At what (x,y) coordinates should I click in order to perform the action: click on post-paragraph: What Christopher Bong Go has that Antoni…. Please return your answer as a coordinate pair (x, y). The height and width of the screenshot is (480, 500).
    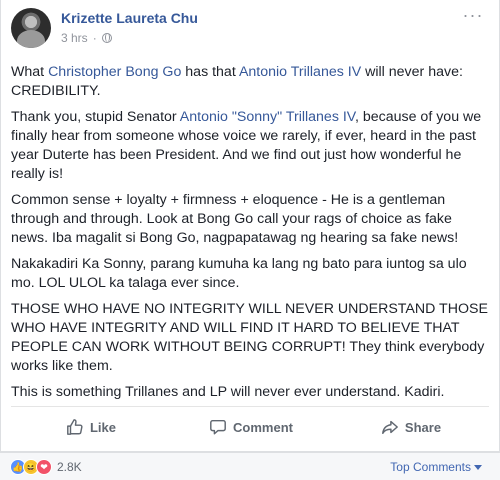
    Looking at the image, I should click on (251, 82).